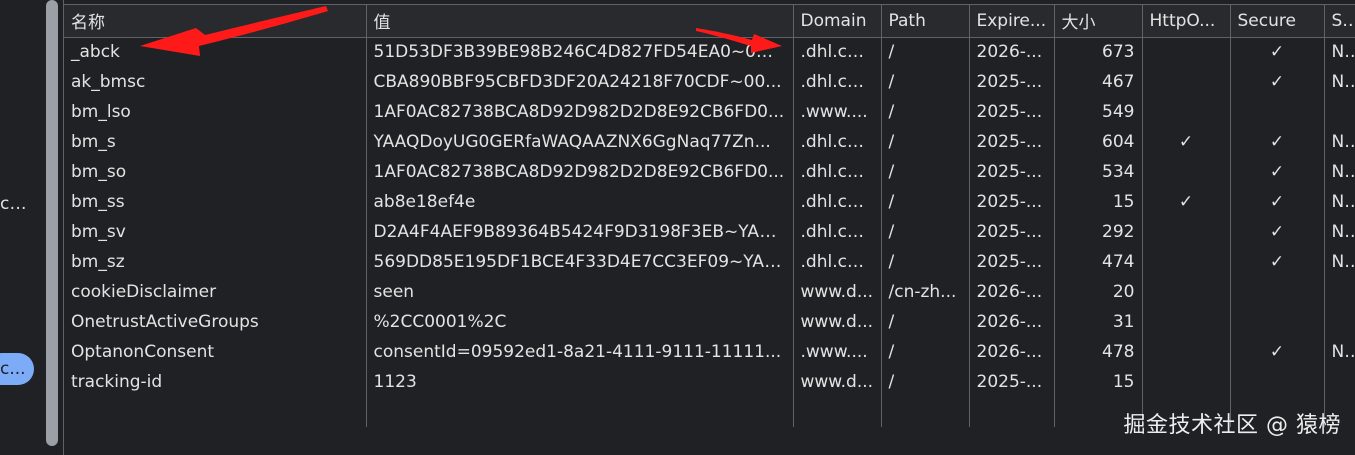 This screenshot has height=455, width=1355. What do you see at coordinates (1098, 382) in the screenshot?
I see `cell-size: 15` at bounding box center [1098, 382].